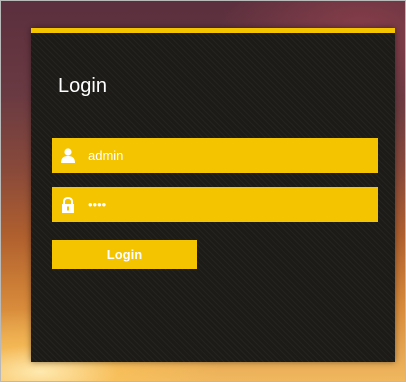 Image resolution: width=406 pixels, height=382 pixels. Describe the element at coordinates (68, 205) in the screenshot. I see `lock-icon` at that location.